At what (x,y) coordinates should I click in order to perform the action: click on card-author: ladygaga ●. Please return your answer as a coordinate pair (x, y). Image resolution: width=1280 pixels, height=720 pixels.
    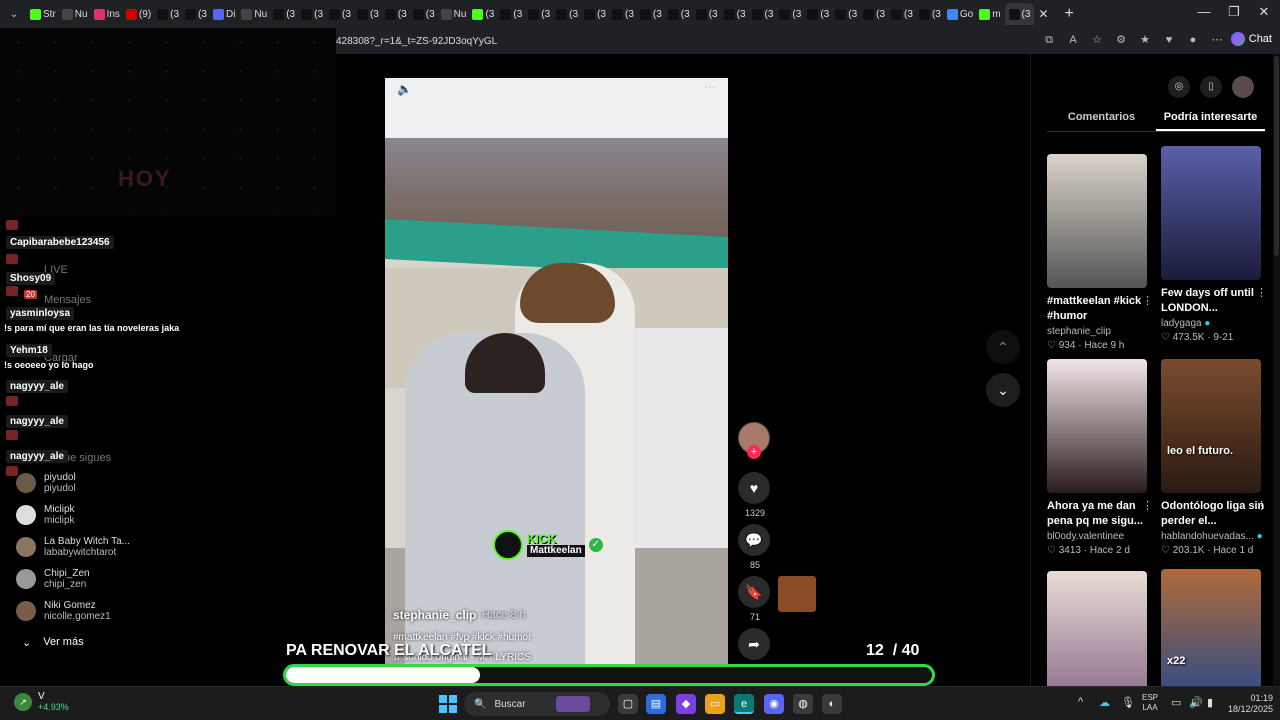
    Looking at the image, I should click on (1213, 323).